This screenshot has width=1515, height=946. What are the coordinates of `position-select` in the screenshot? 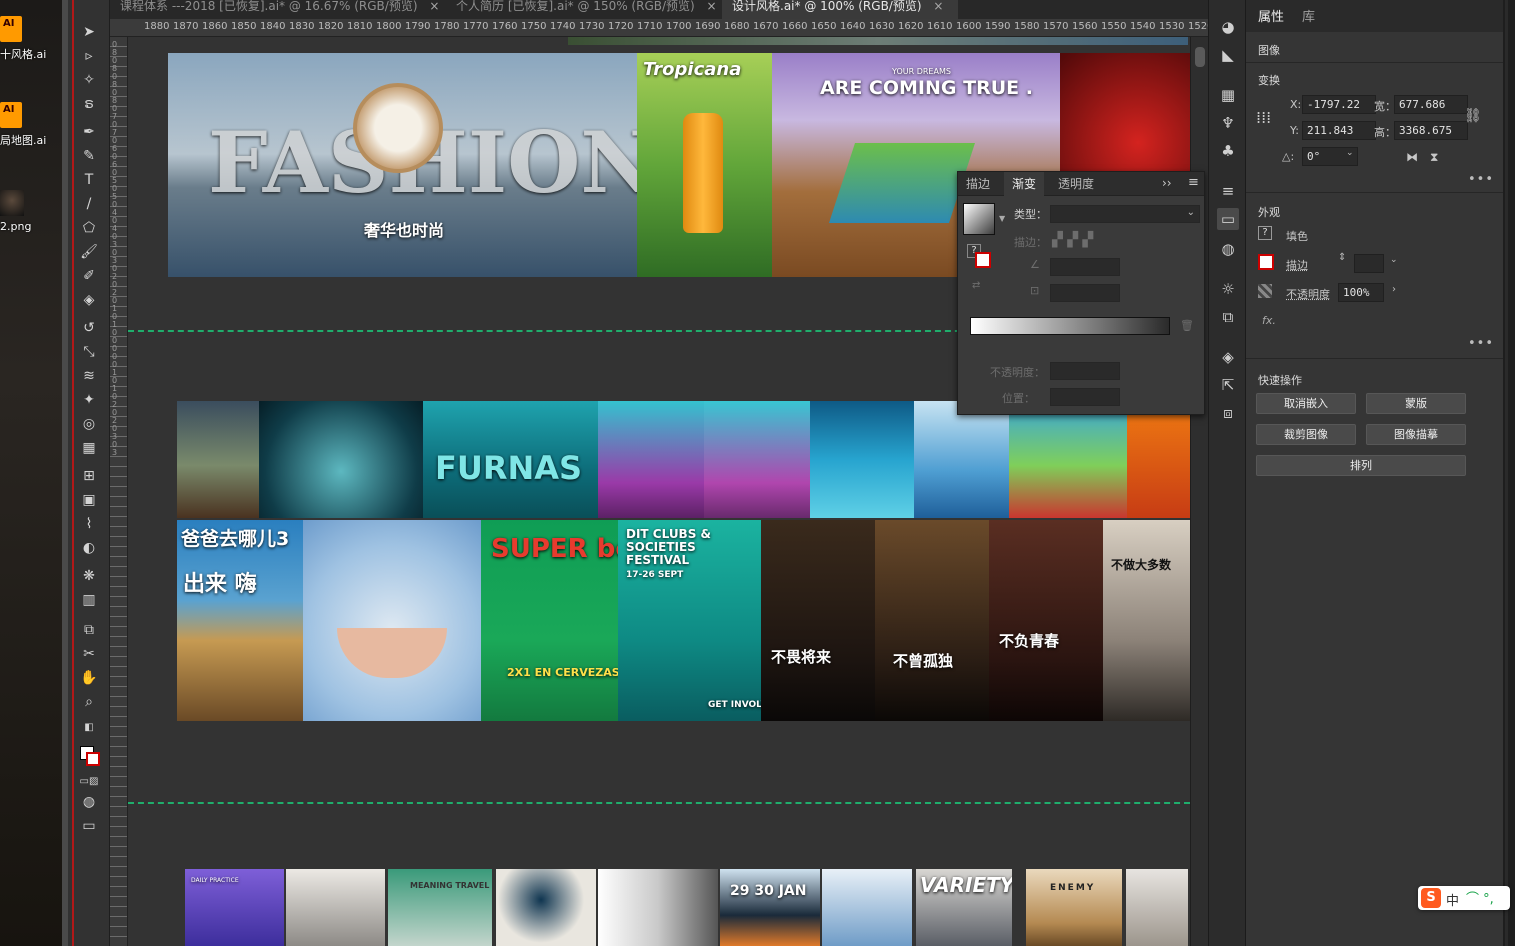 It's located at (1085, 397).